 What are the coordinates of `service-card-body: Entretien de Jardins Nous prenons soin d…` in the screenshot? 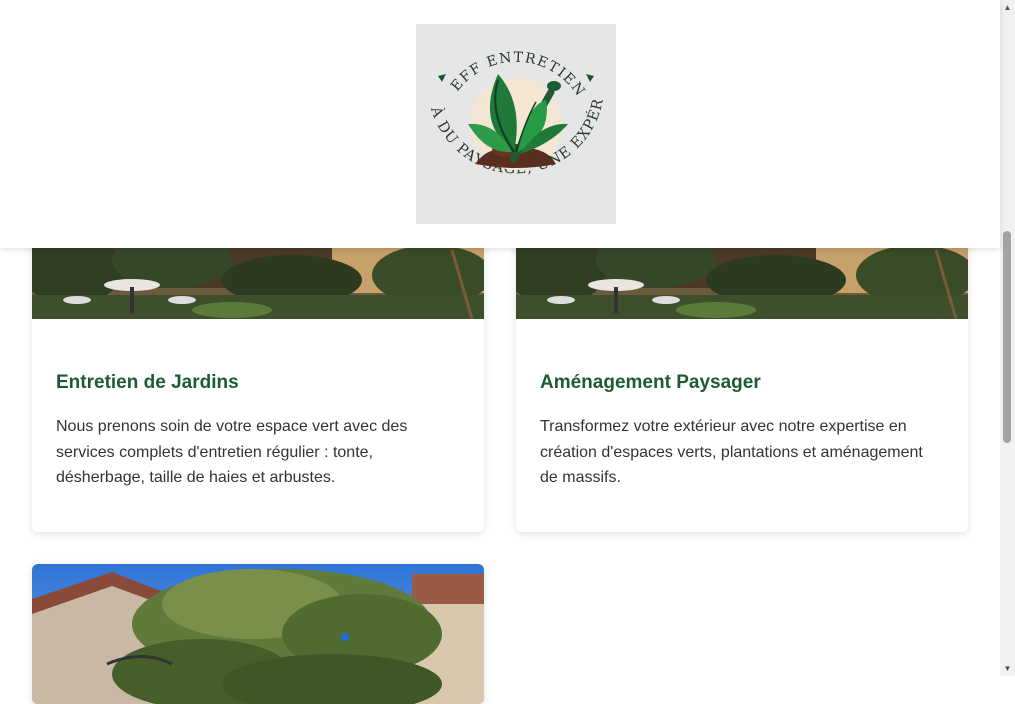 It's located at (258, 431).